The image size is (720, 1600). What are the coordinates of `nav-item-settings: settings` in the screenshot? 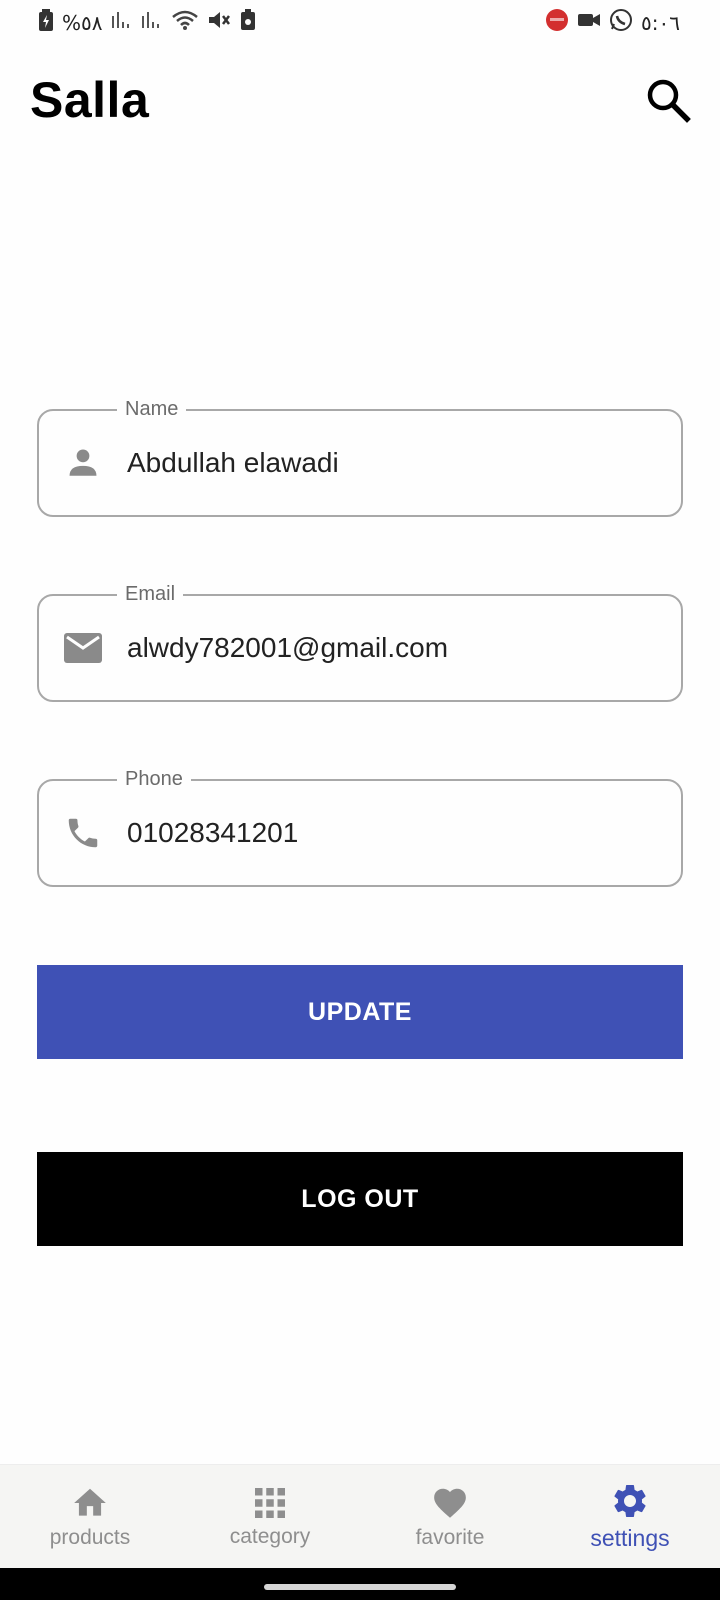 It's located at (630, 1516).